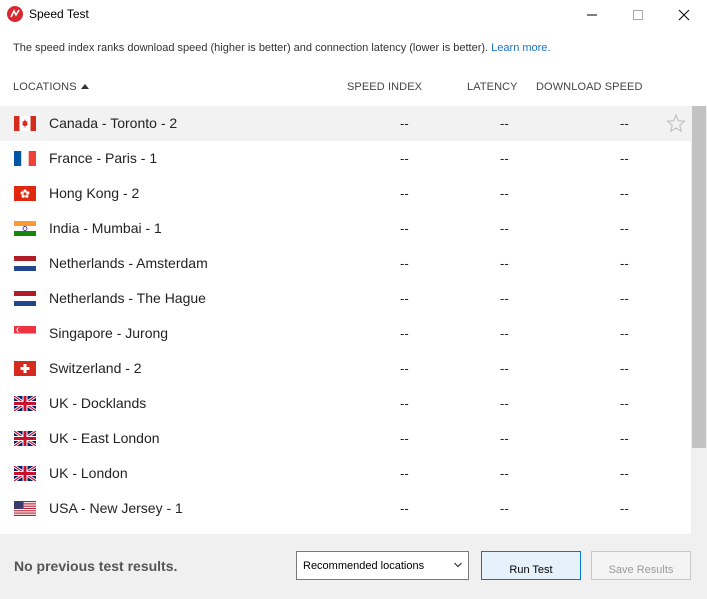  What do you see at coordinates (59, 14) in the screenshot?
I see `window-title: Speed Test` at bounding box center [59, 14].